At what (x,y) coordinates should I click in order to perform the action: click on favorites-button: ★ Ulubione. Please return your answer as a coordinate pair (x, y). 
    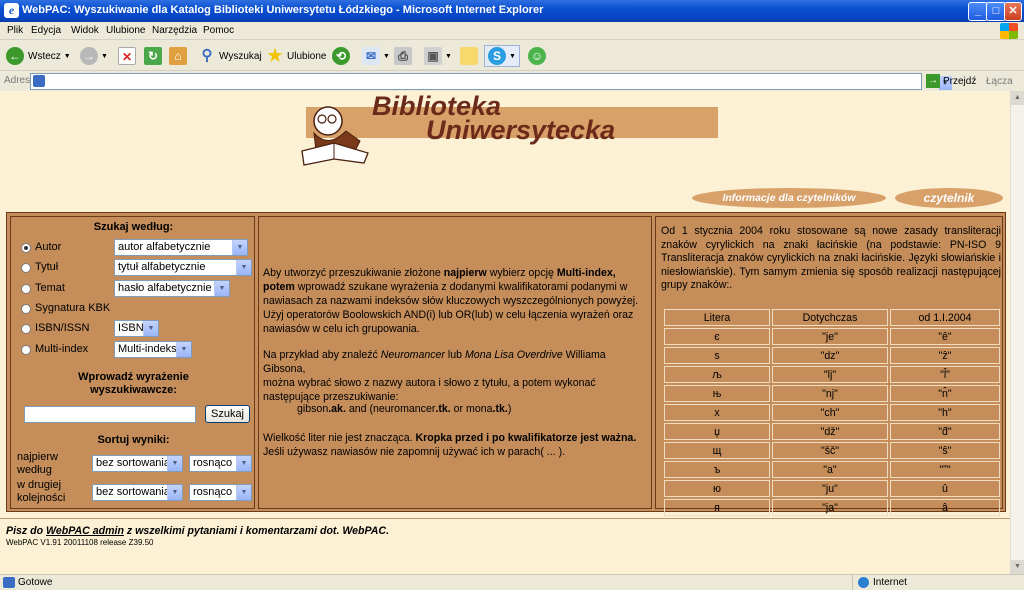
    Looking at the image, I should click on (296, 56).